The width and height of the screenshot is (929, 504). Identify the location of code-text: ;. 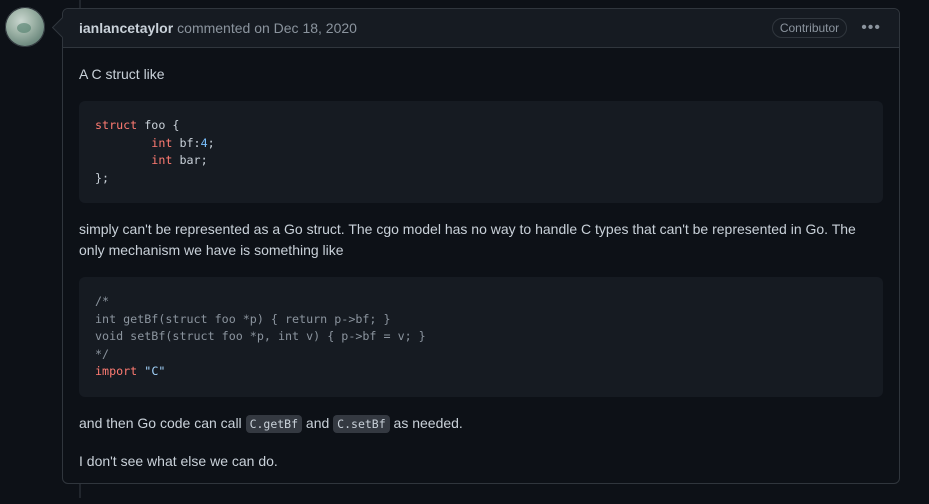
(211, 142).